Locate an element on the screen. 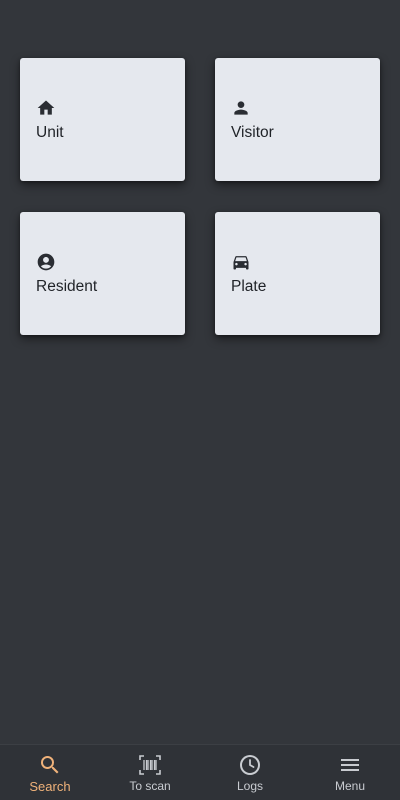 This screenshot has width=400, height=800. nav-label-to-scan: To scan is located at coordinates (150, 786).